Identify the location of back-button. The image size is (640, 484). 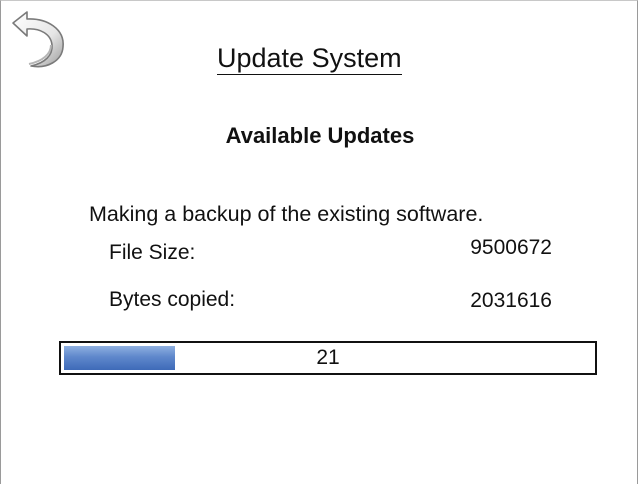
(39, 41).